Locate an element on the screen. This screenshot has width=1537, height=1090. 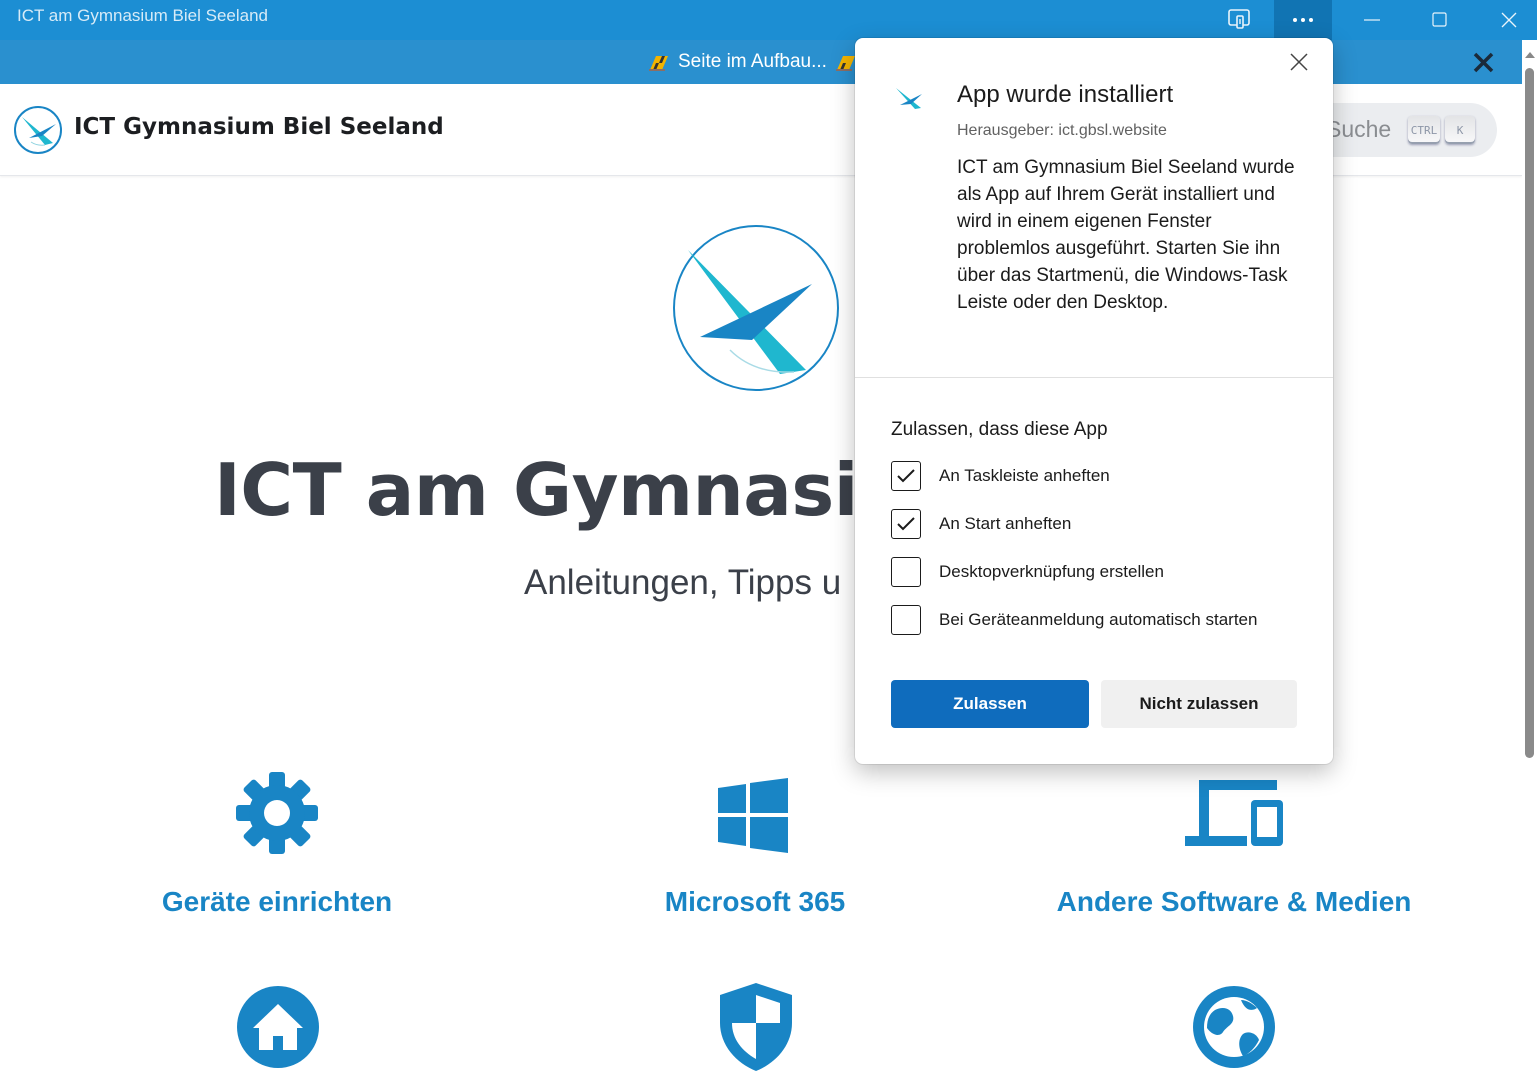
gear-icon is located at coordinates (277, 813).